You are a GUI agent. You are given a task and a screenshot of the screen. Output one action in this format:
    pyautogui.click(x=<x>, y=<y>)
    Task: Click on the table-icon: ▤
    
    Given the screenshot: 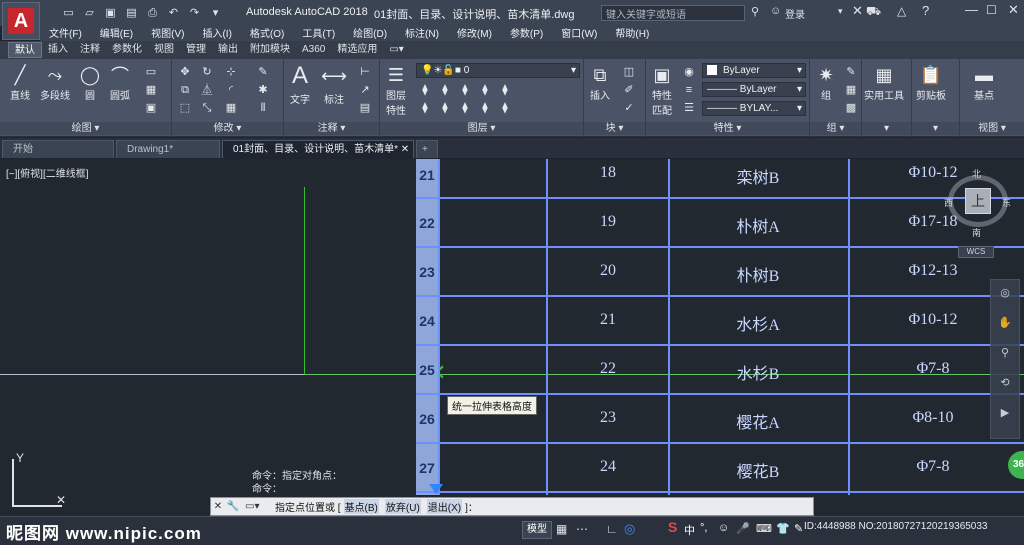 What is the action you would take?
    pyautogui.click(x=365, y=108)
    